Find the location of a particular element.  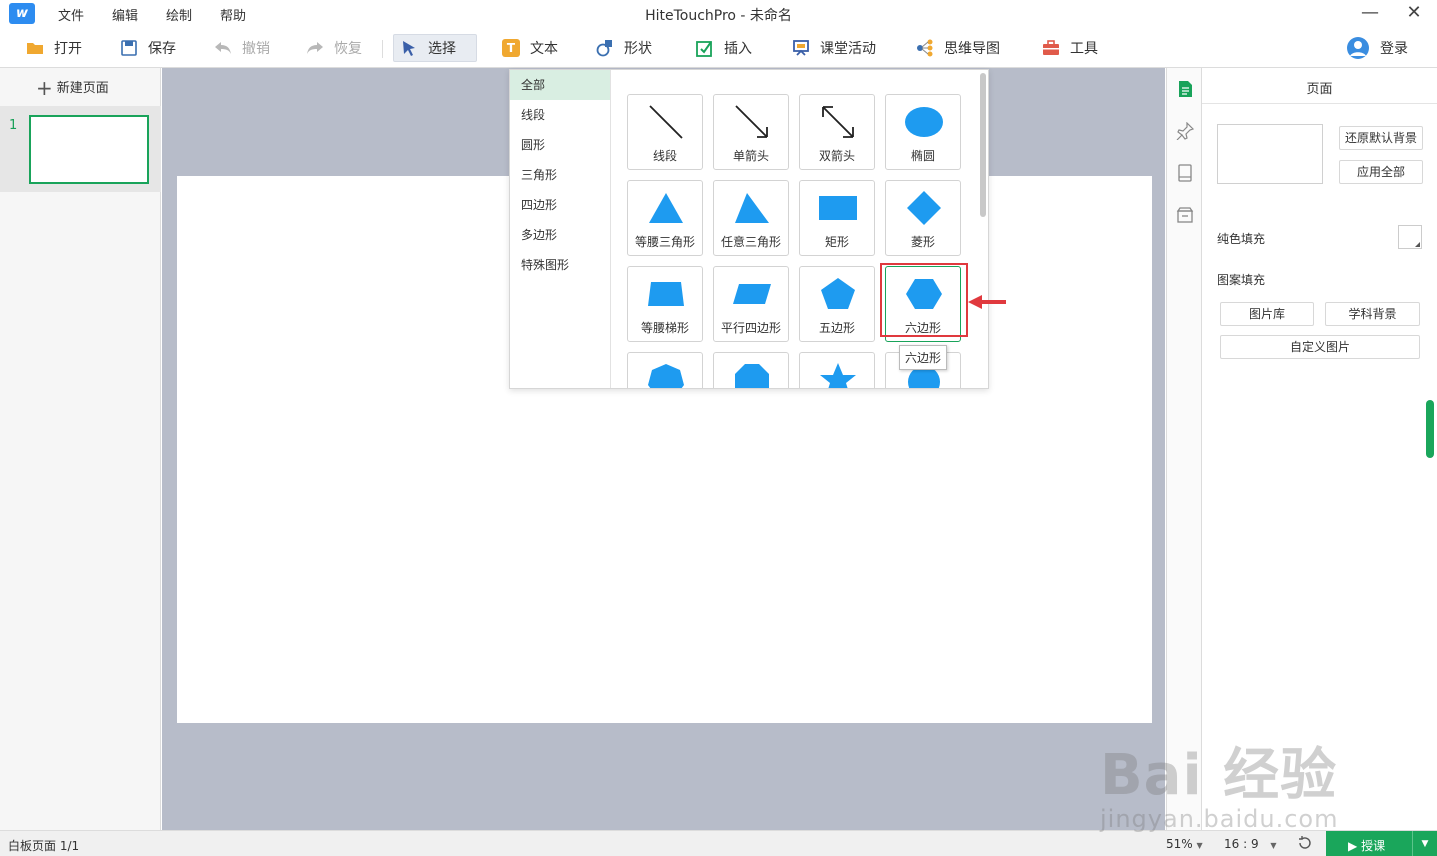

tools-button: 工具 is located at coordinates (1070, 48).